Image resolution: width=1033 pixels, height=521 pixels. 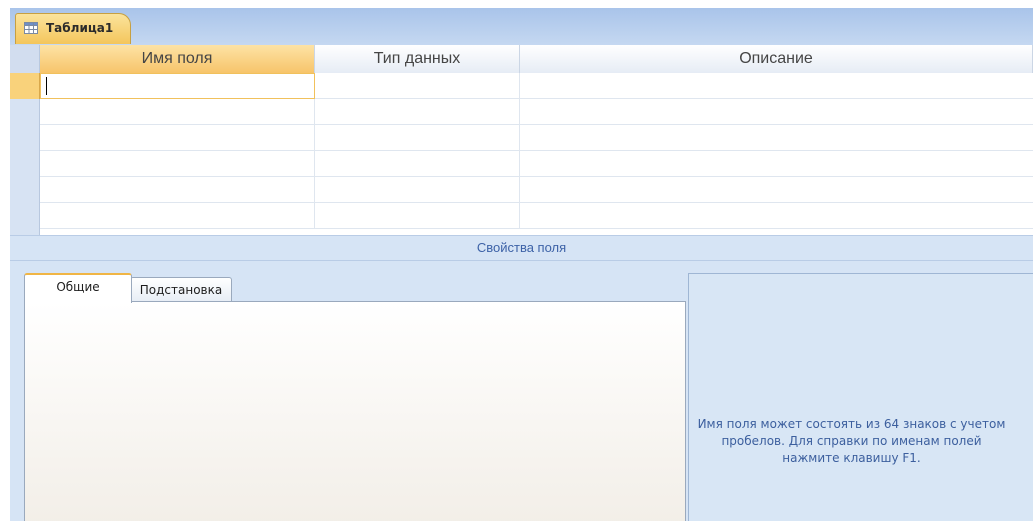 I want to click on field-properties-header: Свойства поля, so click(x=521, y=248).